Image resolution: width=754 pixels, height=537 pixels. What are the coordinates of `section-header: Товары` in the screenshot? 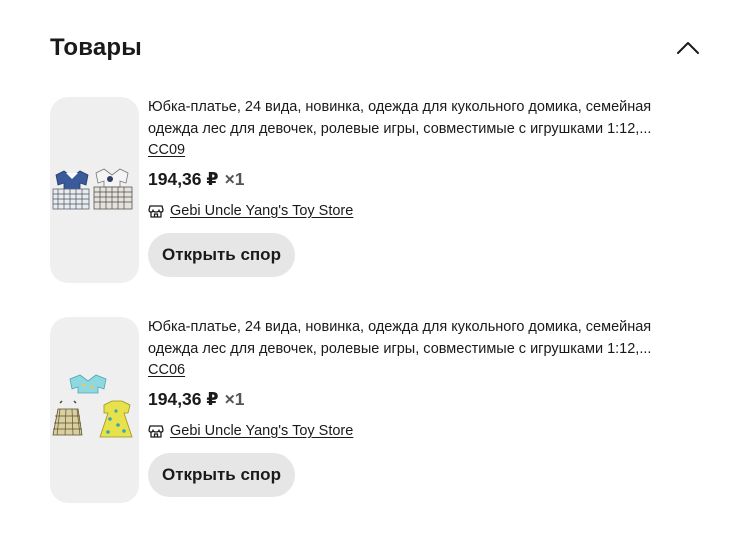 It's located at (375, 48).